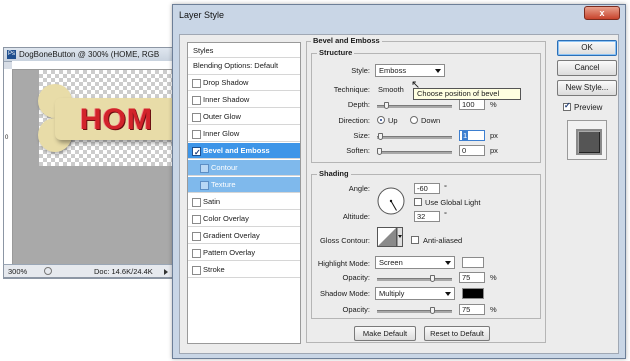 The height and width of the screenshot is (361, 630). Describe the element at coordinates (432, 278) in the screenshot. I see `opacity1-slider-thumb` at that location.